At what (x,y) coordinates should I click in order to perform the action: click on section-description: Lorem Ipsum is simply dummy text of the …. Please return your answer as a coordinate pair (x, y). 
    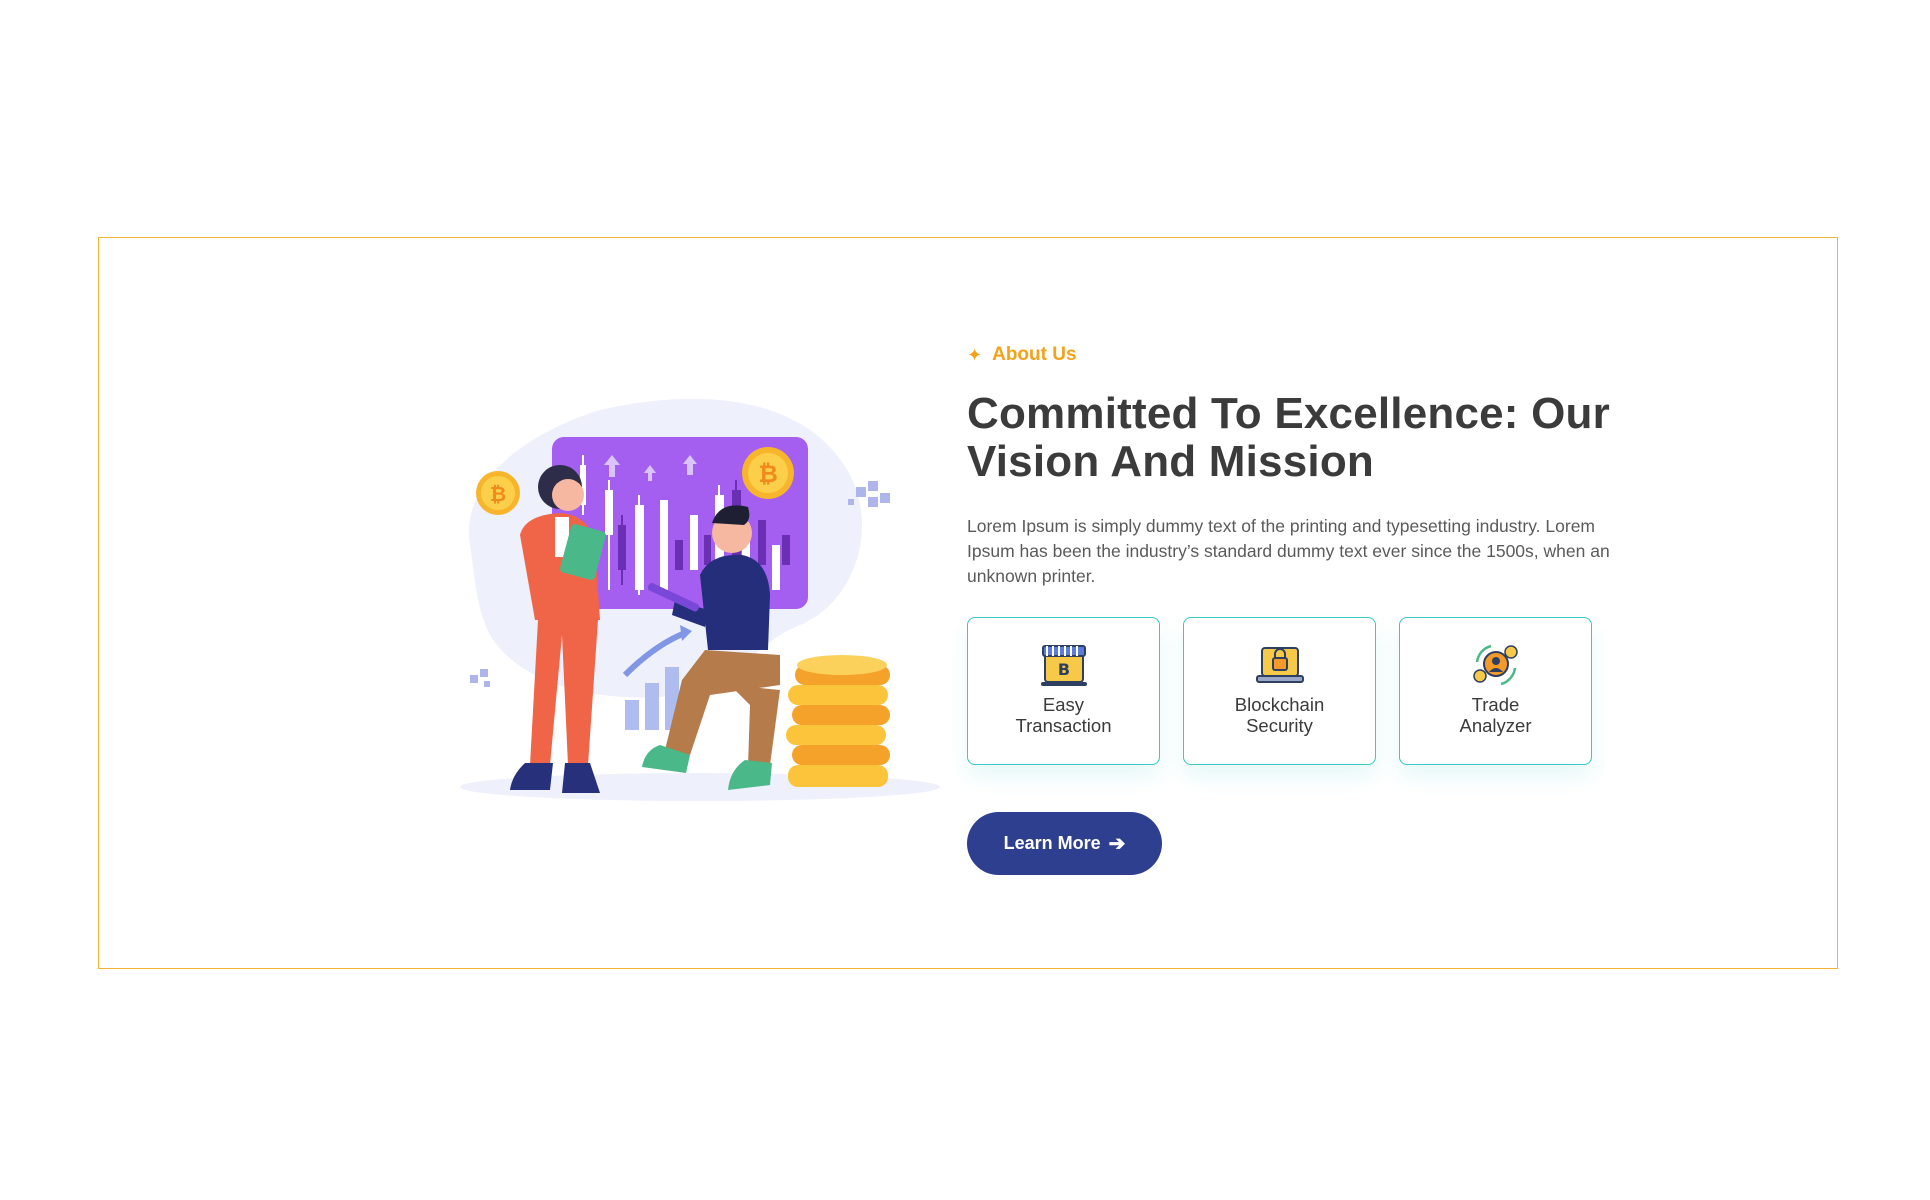
    Looking at the image, I should click on (1288, 551).